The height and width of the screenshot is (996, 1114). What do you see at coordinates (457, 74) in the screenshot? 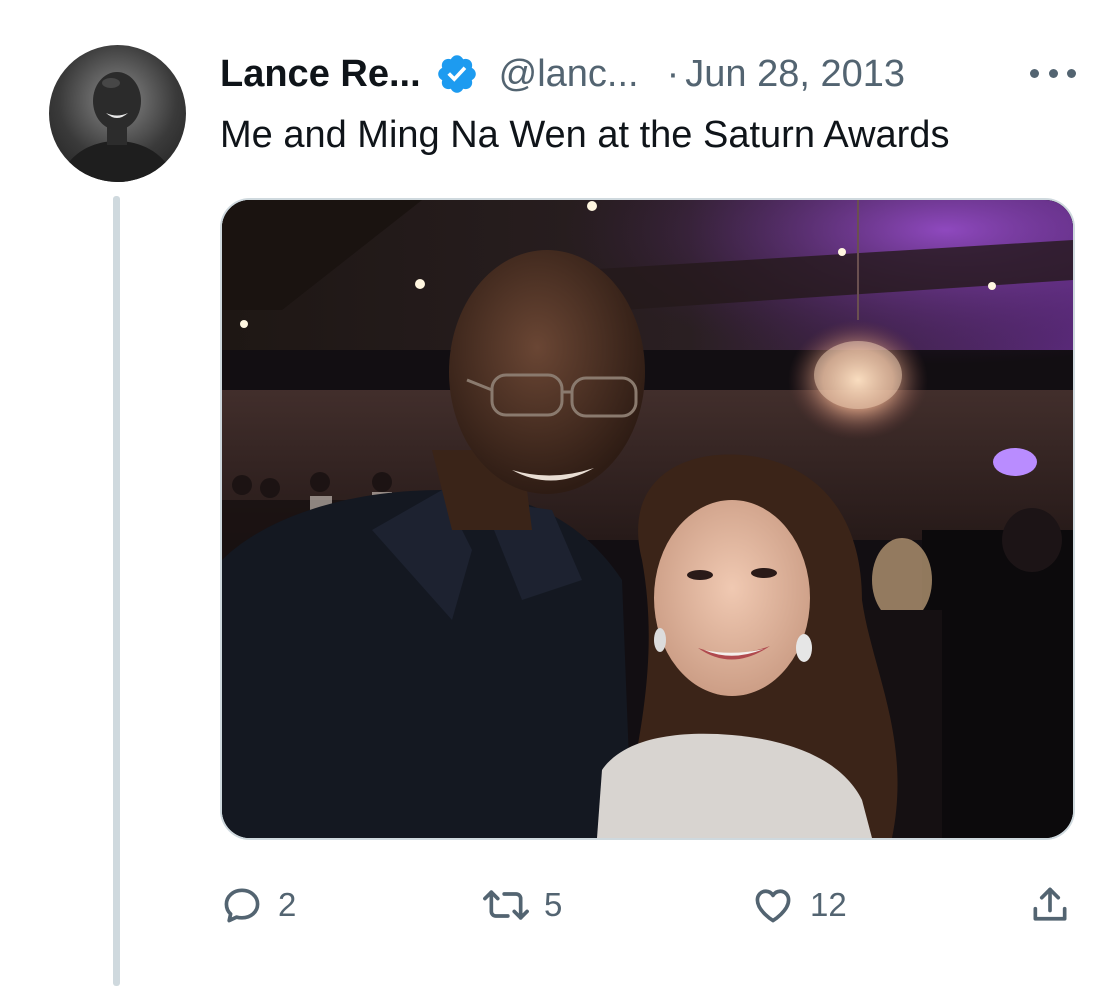
I see `verified-badge-icon` at bounding box center [457, 74].